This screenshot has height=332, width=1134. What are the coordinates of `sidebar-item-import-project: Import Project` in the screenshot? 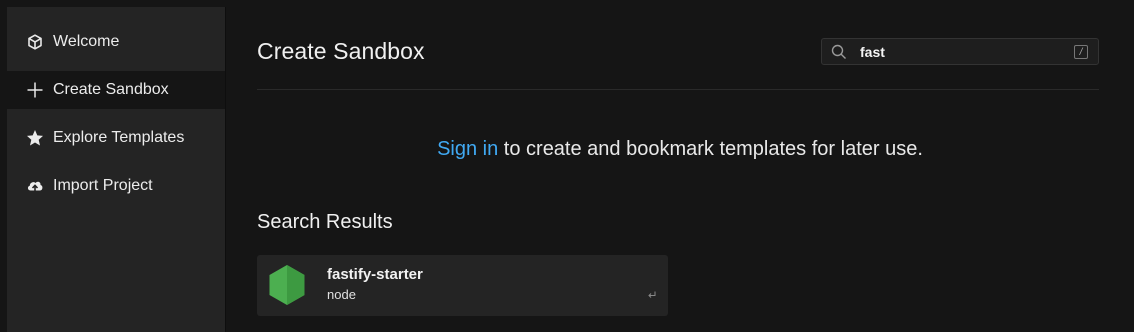 It's located at (116, 186).